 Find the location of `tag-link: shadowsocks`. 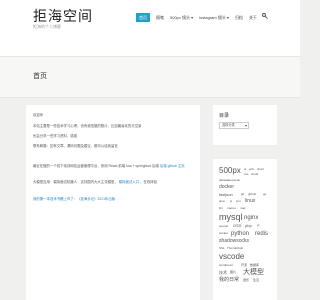

tag-link: shadowsocks is located at coordinates (234, 241).